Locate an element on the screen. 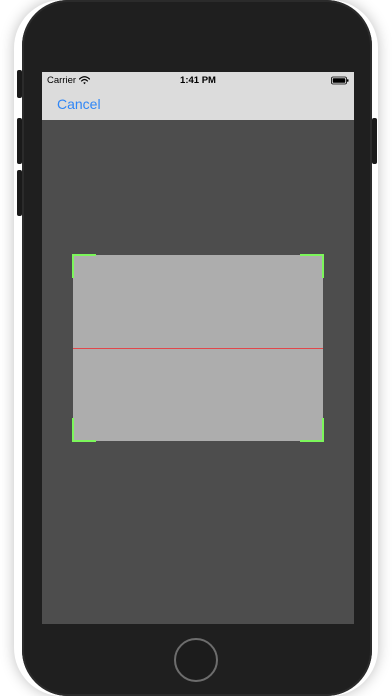 This screenshot has height=696, width=392. volume-up-button is located at coordinates (19, 141).